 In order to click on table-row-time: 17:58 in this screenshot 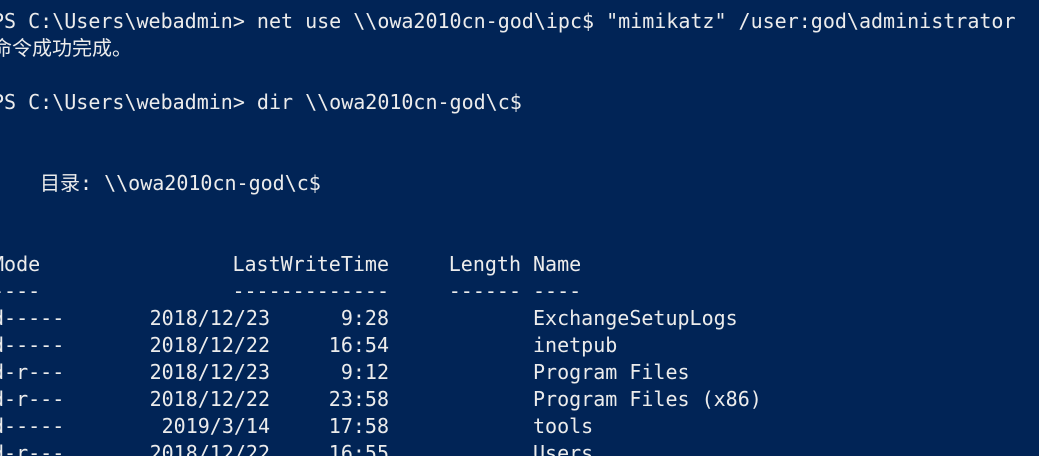, I will do `click(358, 426)`.